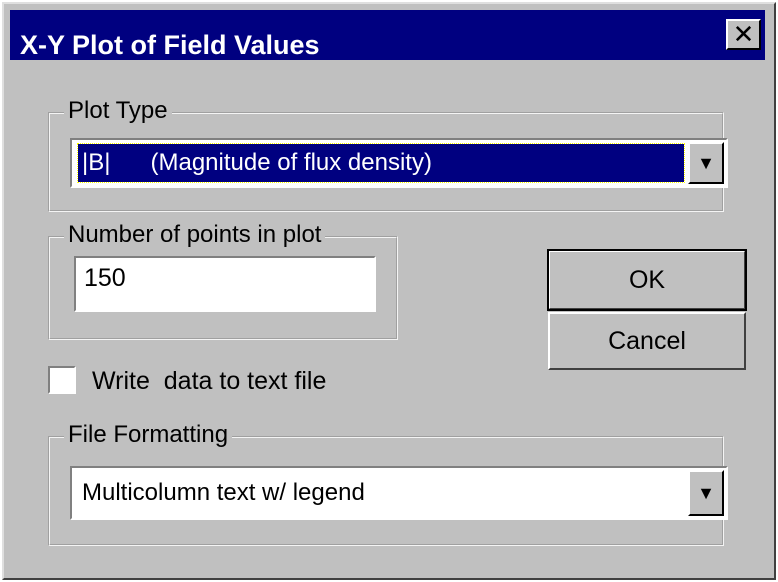 The height and width of the screenshot is (582, 778). I want to click on points-group-label: Number of points in plot, so click(195, 235).